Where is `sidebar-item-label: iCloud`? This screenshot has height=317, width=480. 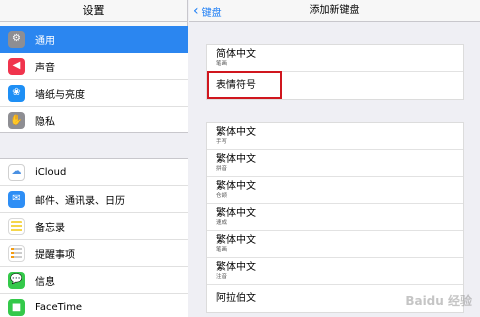
sidebar-item-label: iCloud is located at coordinates (51, 172).